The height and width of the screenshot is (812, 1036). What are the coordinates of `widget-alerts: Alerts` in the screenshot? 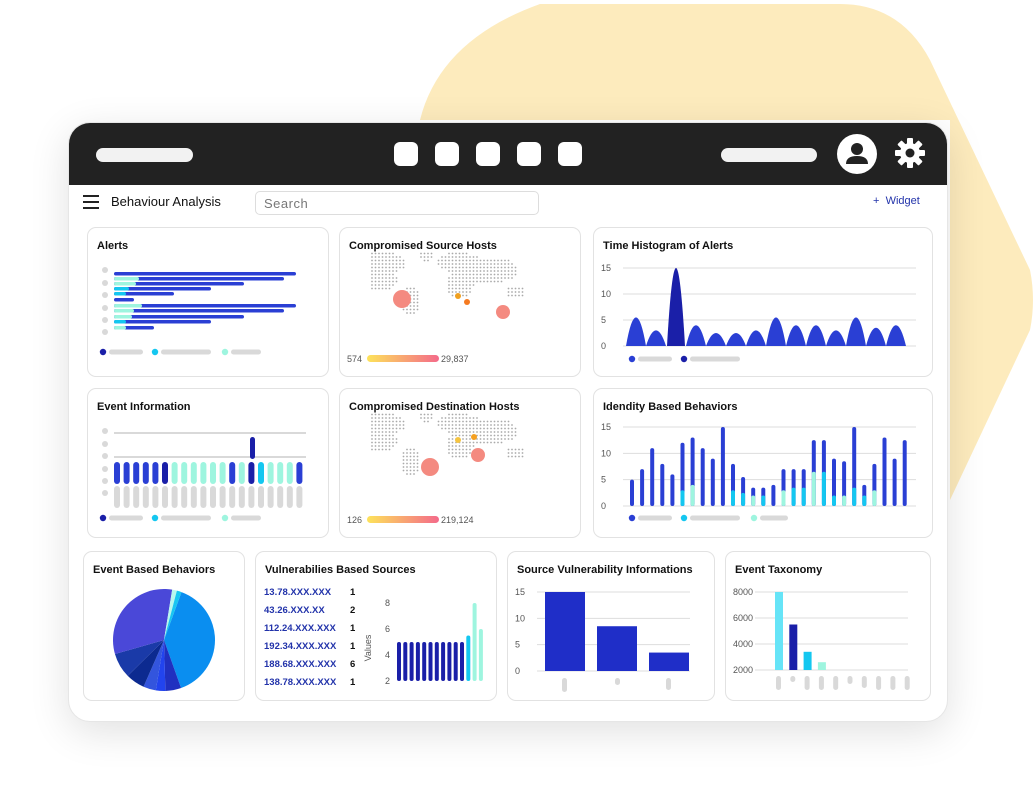 It's located at (208, 302).